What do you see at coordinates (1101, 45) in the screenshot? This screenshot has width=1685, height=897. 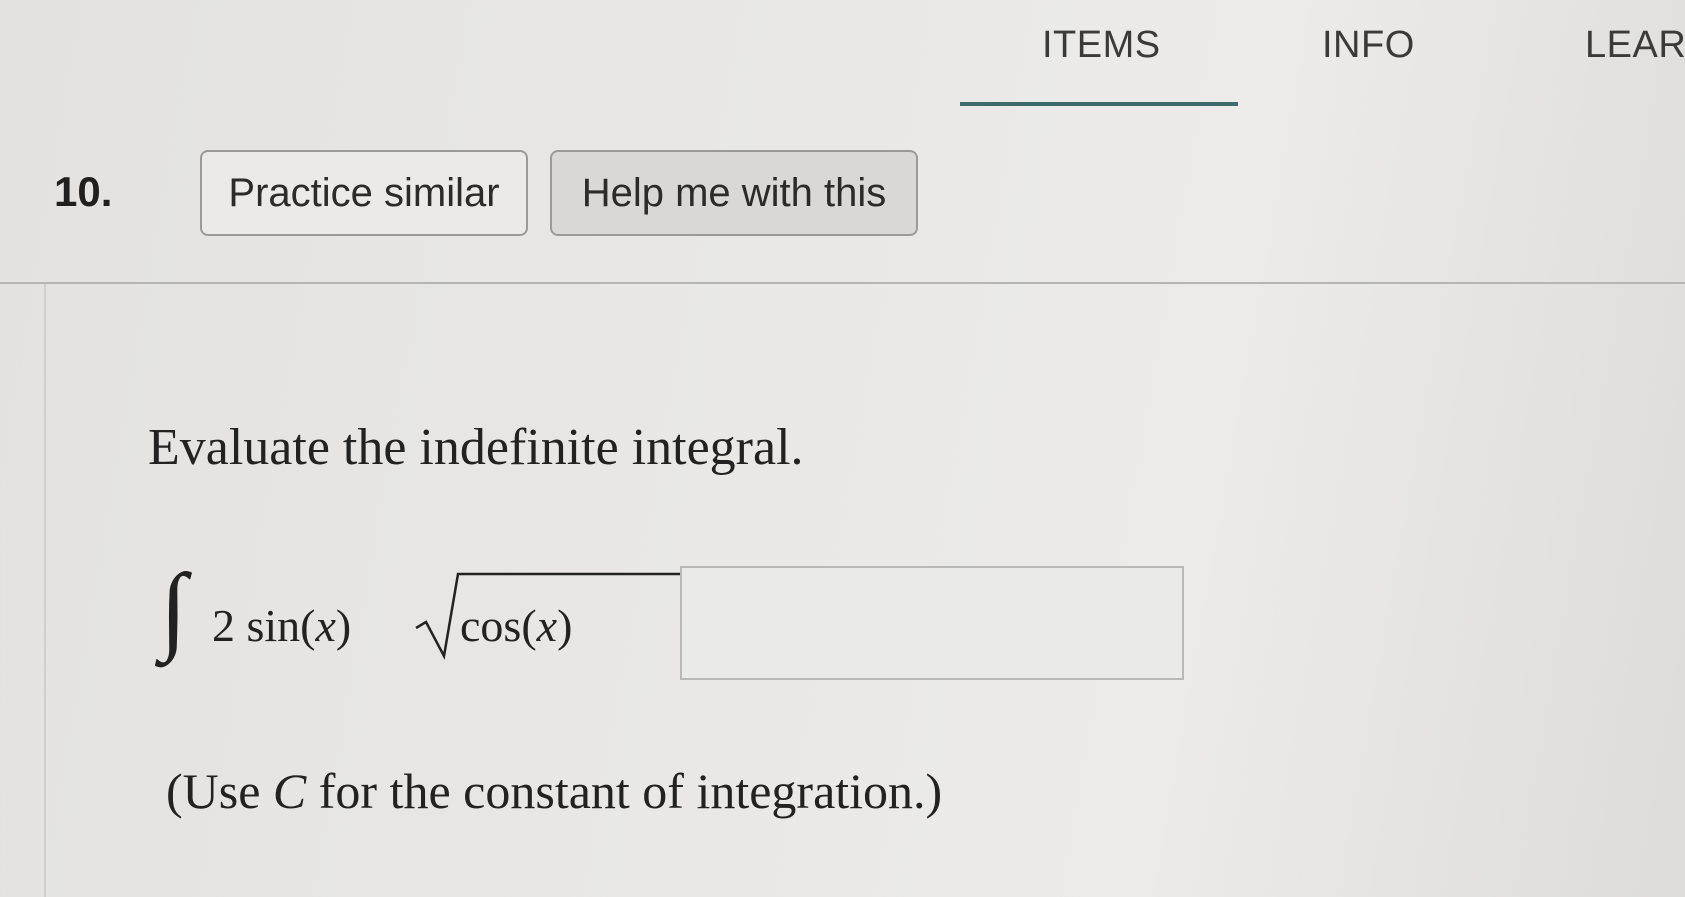 I see `tab-items: ITEMS` at bounding box center [1101, 45].